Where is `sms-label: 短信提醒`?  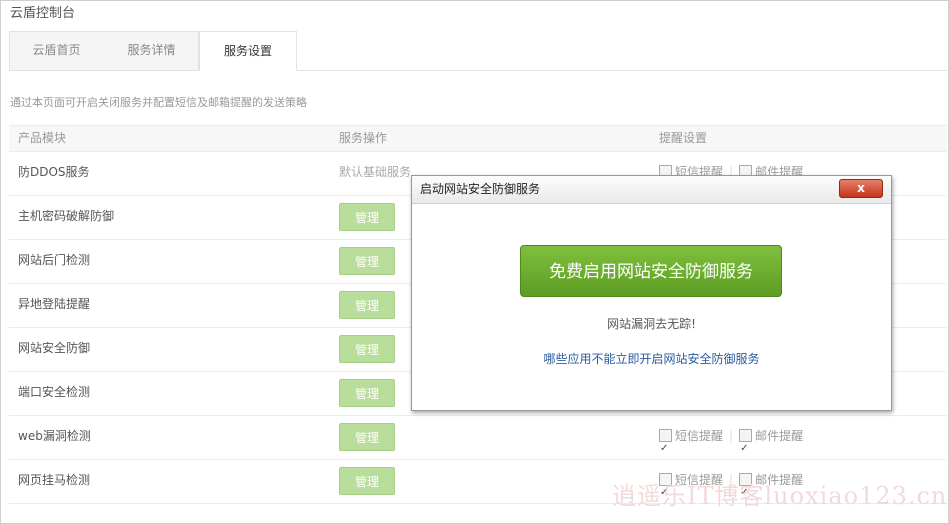 sms-label: 短信提醒 is located at coordinates (699, 436).